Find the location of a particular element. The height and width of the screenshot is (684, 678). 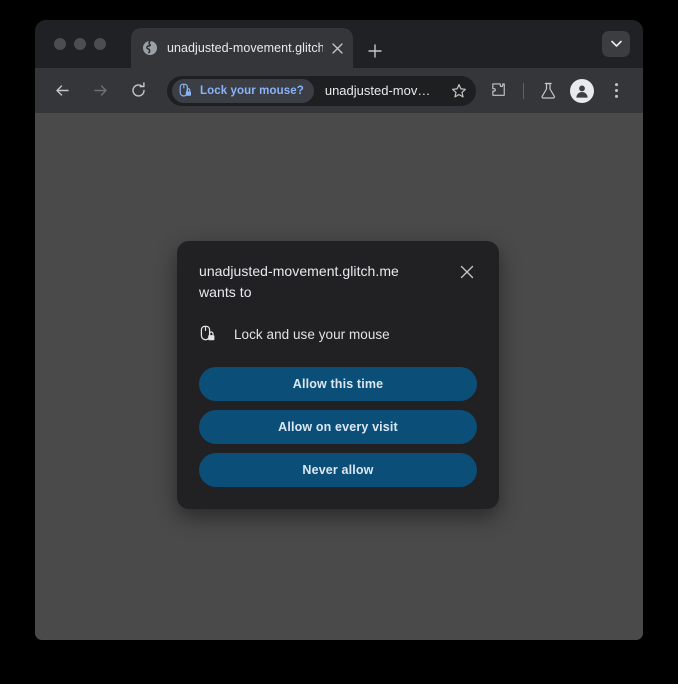

extensions-button is located at coordinates (499, 91).